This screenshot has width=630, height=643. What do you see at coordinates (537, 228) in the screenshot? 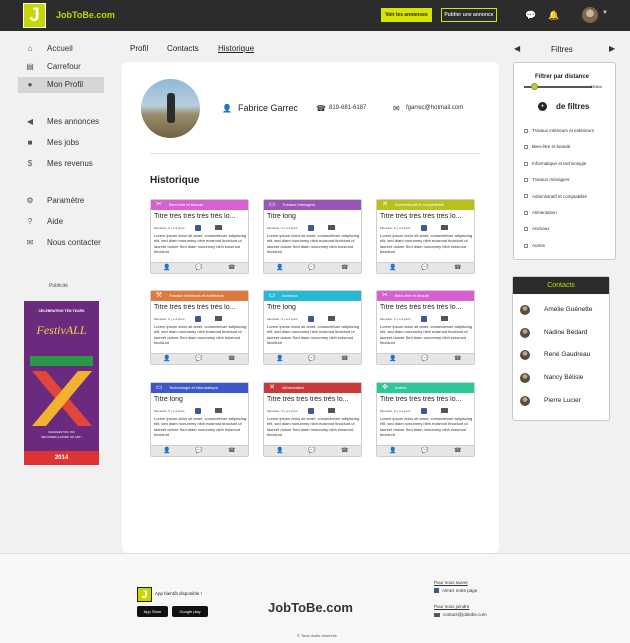
I see `filter-option: Animaux` at bounding box center [537, 228].